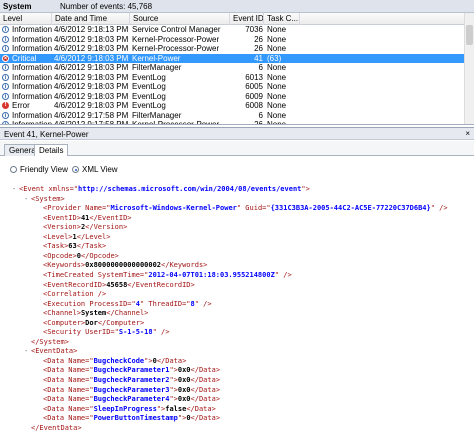 This screenshot has width=474, height=432. Describe the element at coordinates (157, 115) in the screenshot. I see `cell-source: FilterManager` at that location.